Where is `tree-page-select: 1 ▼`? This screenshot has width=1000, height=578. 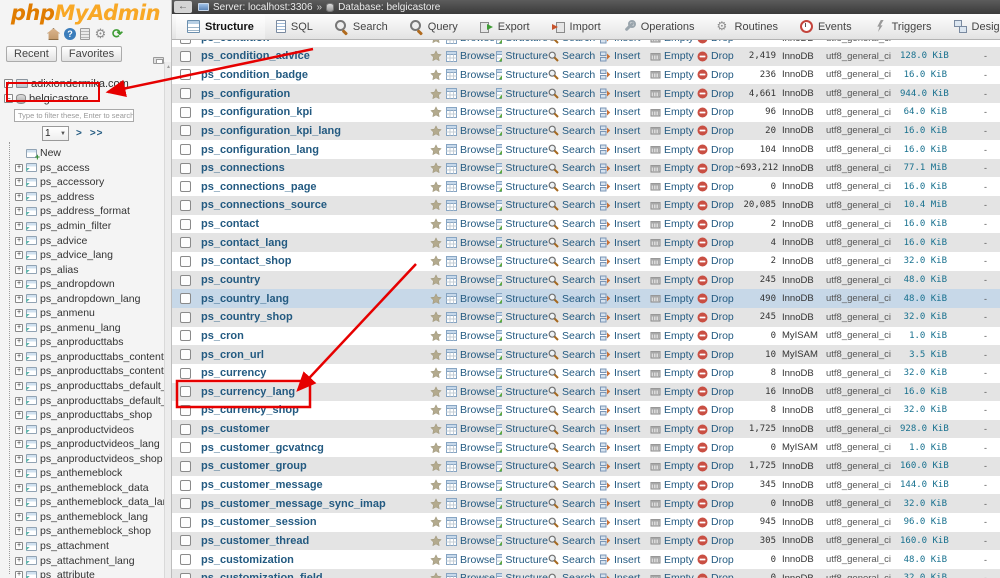 tree-page-select: 1 ▼ is located at coordinates (55, 133).